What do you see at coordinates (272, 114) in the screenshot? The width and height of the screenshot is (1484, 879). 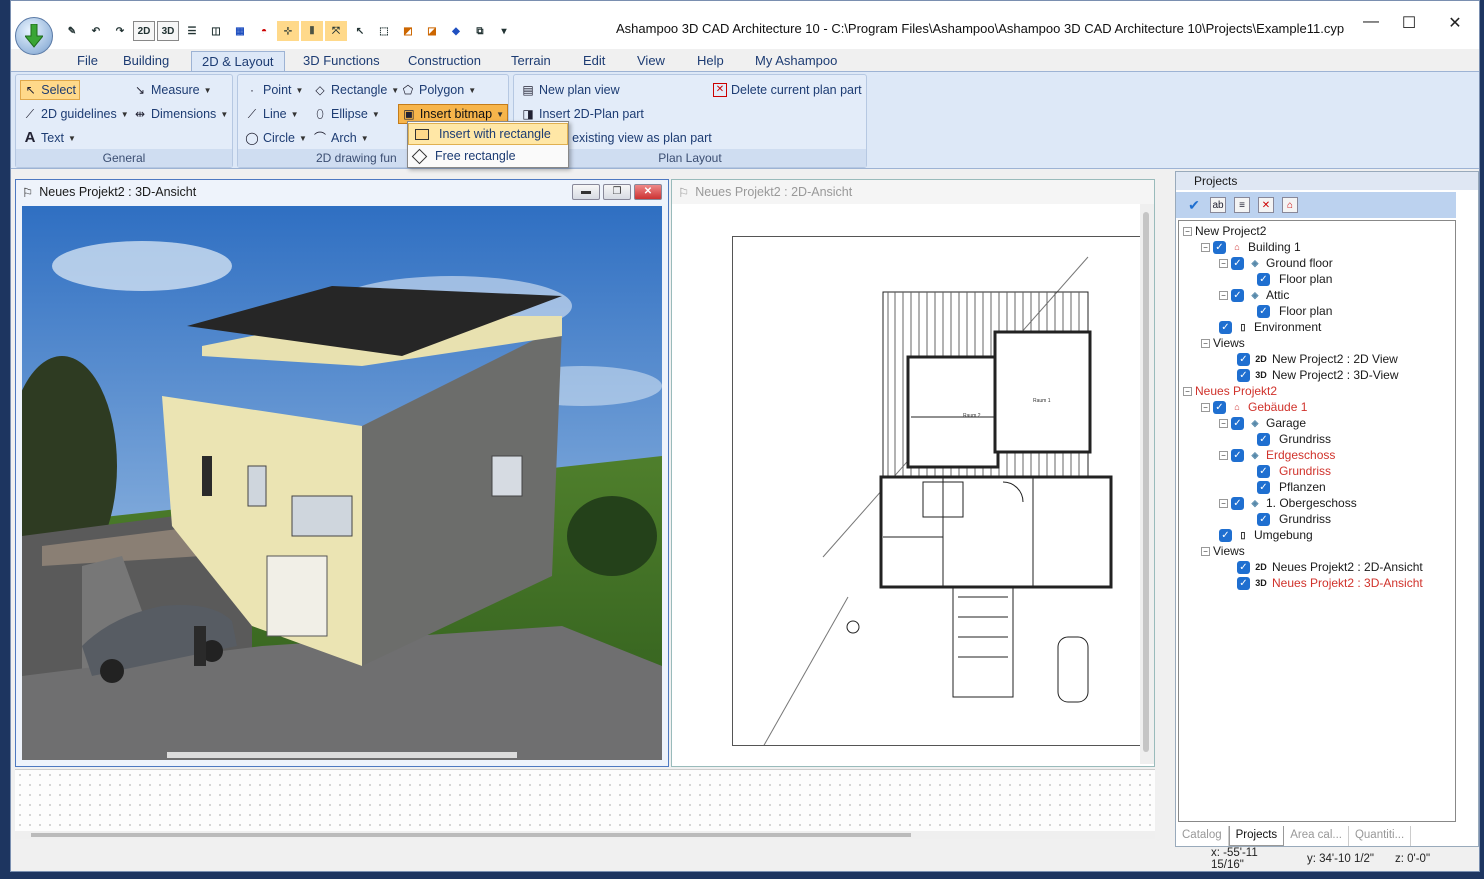 I see `line-button: ⟋ Line ▼` at bounding box center [272, 114].